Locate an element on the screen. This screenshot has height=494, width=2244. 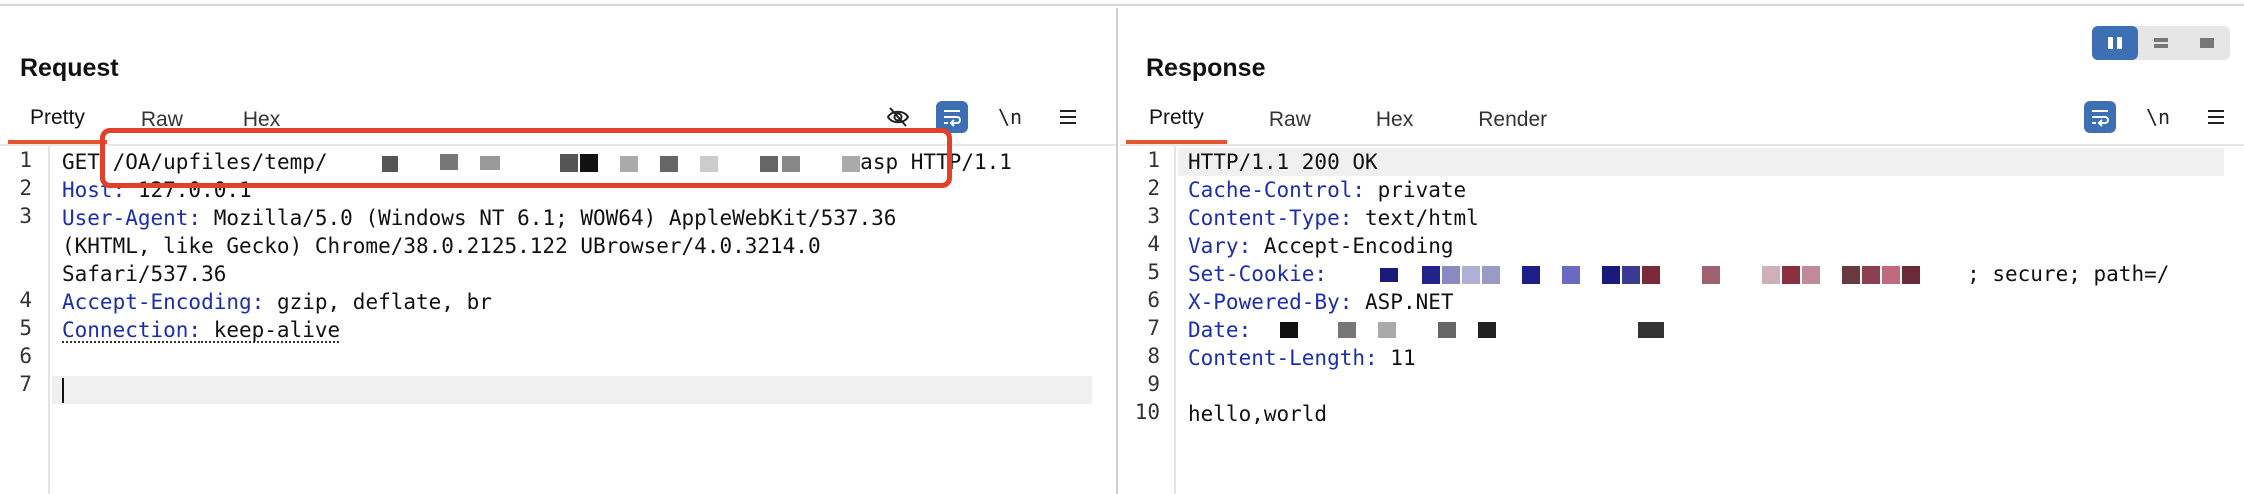
line-number: 7 is located at coordinates (25, 384).